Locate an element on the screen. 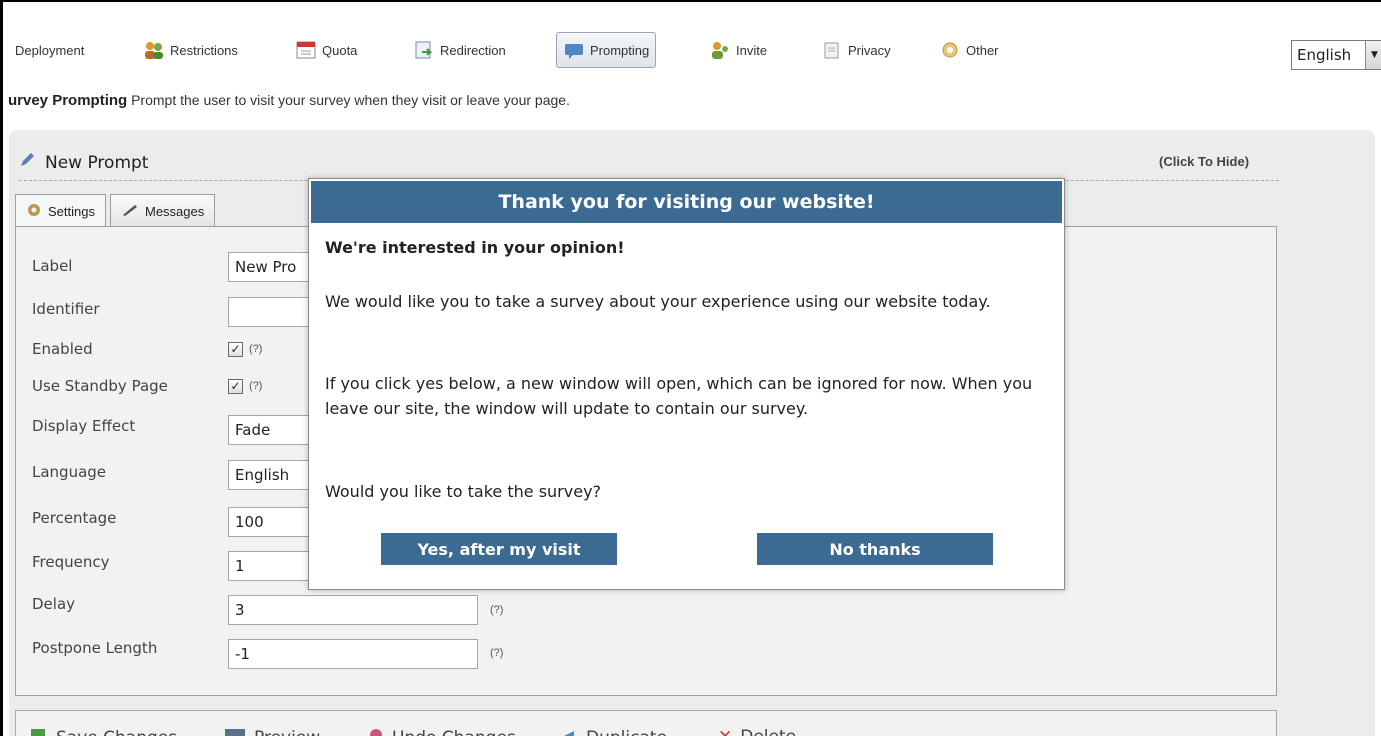 This screenshot has width=1381, height=736. tab-label: Settings is located at coordinates (71, 211).